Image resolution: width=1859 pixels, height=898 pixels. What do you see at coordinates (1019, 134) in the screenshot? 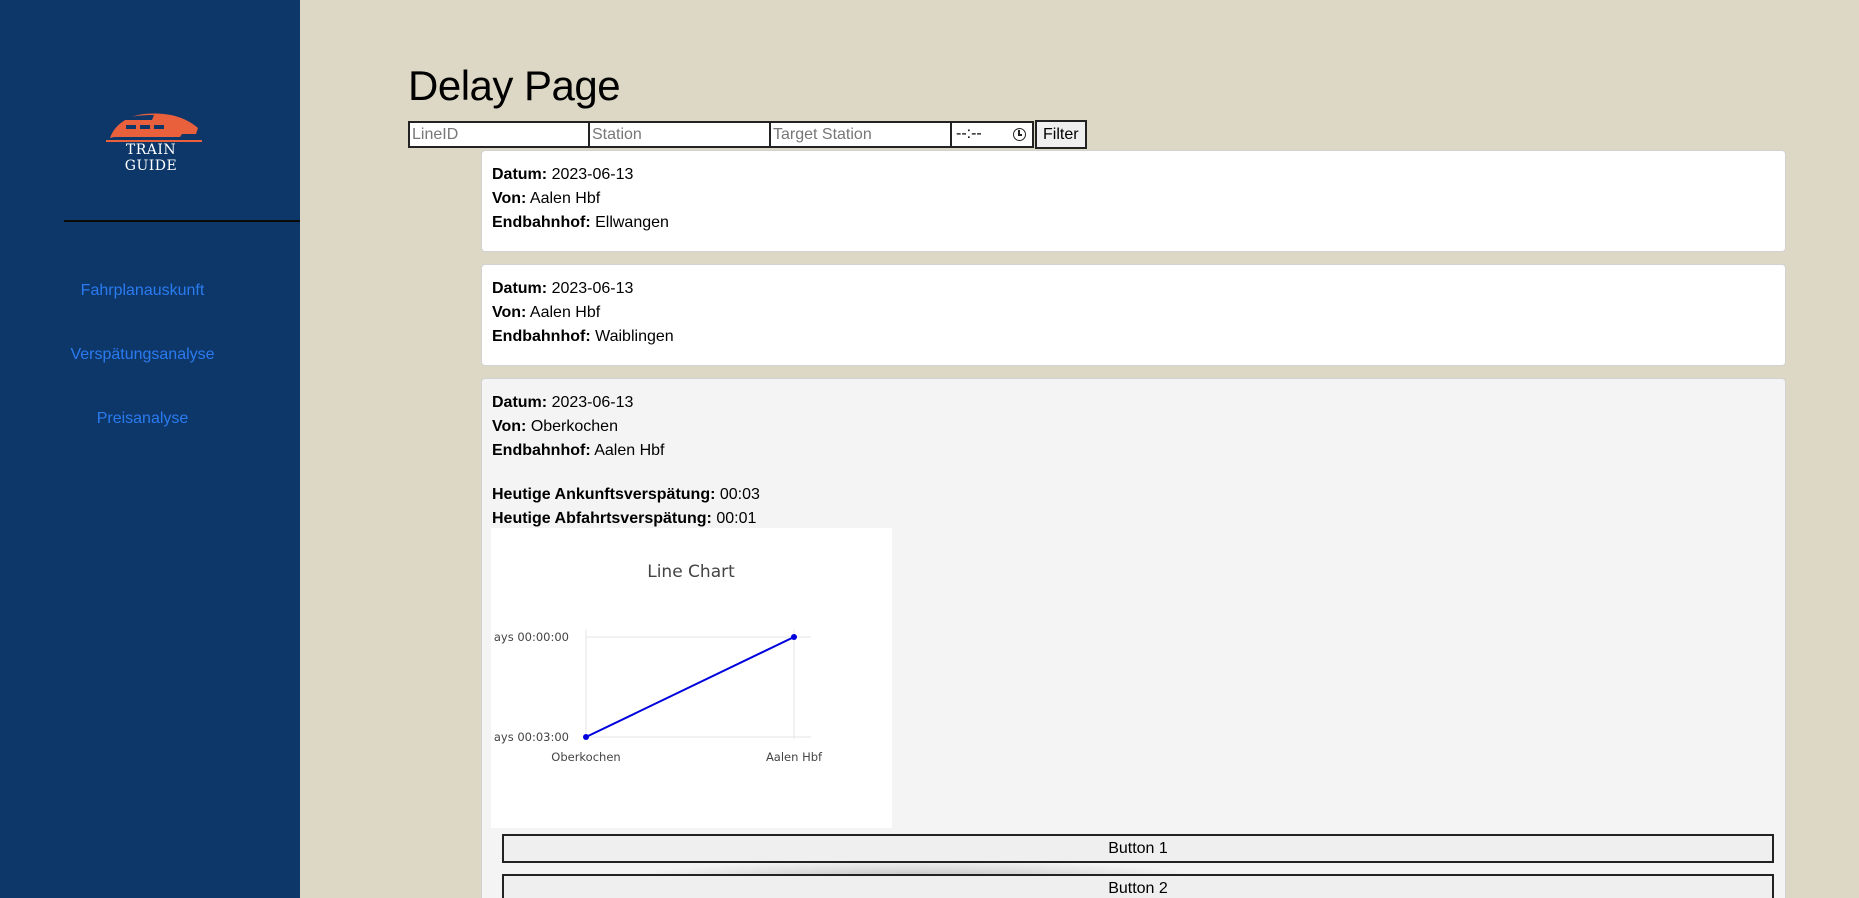
I see `clock-icon` at bounding box center [1019, 134].